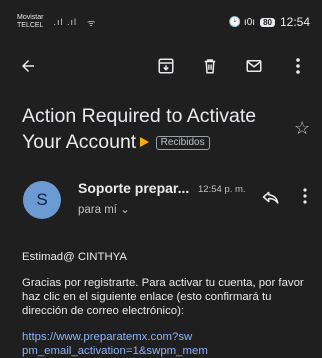  I want to click on more-vertical-icon, so click(298, 66).